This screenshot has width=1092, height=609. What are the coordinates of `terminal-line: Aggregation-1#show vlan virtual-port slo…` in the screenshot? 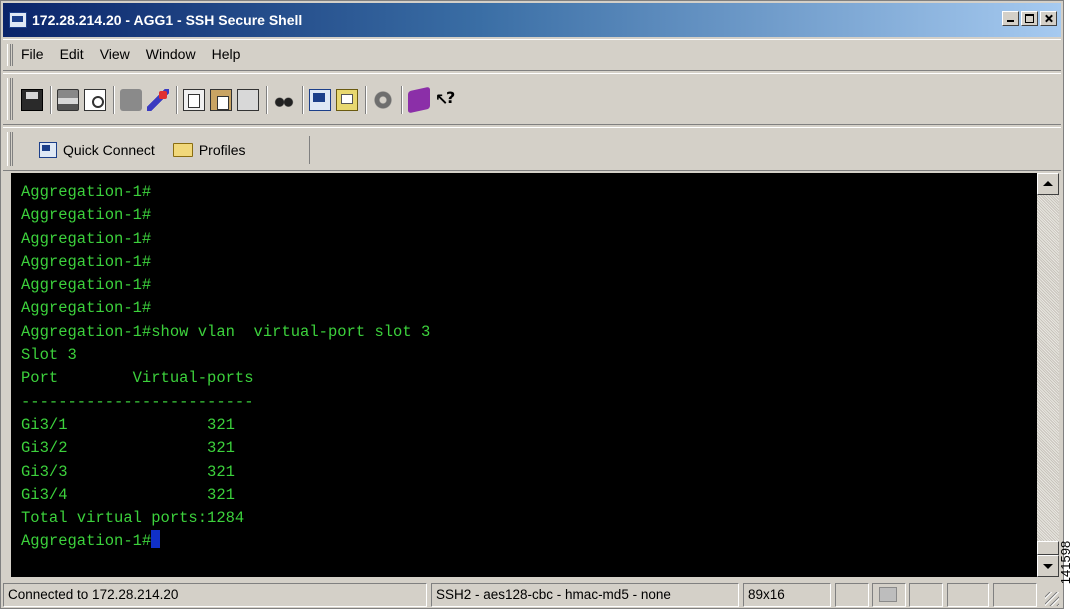 It's located at (226, 331).